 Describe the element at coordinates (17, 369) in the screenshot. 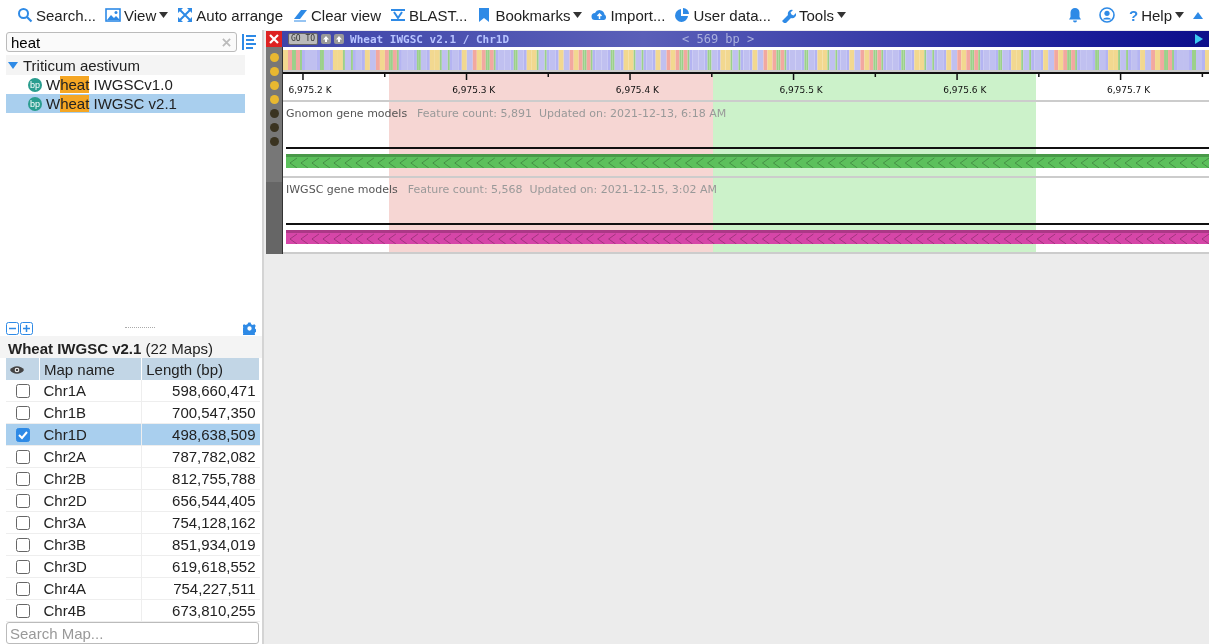

I see `eye-icon` at that location.